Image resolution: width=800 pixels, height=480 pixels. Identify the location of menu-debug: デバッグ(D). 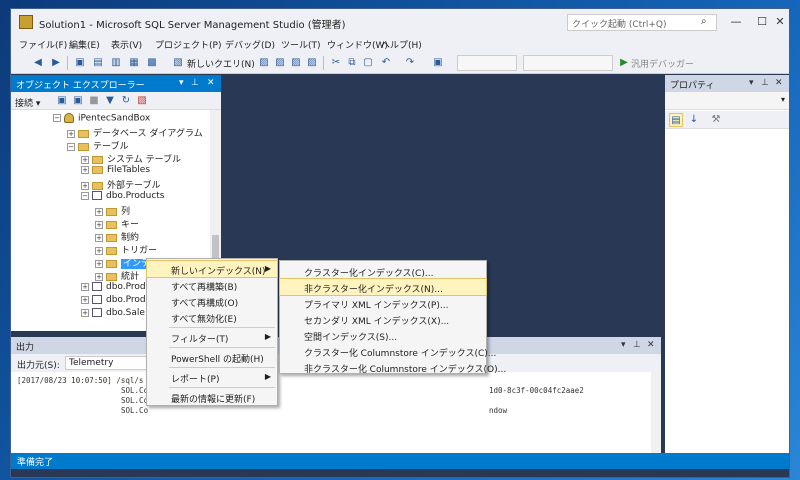
(250, 44).